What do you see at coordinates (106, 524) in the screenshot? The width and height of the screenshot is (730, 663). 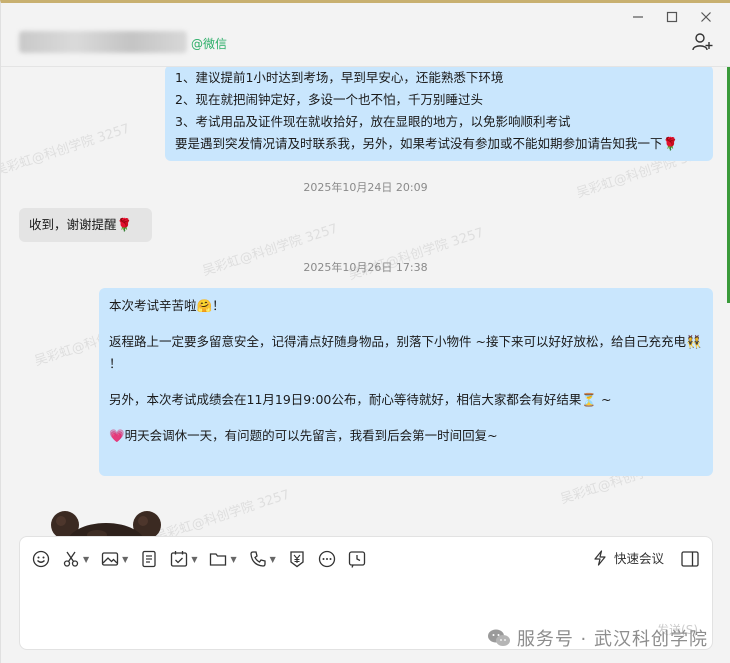 I see `sticker-hair-shape` at bounding box center [106, 524].